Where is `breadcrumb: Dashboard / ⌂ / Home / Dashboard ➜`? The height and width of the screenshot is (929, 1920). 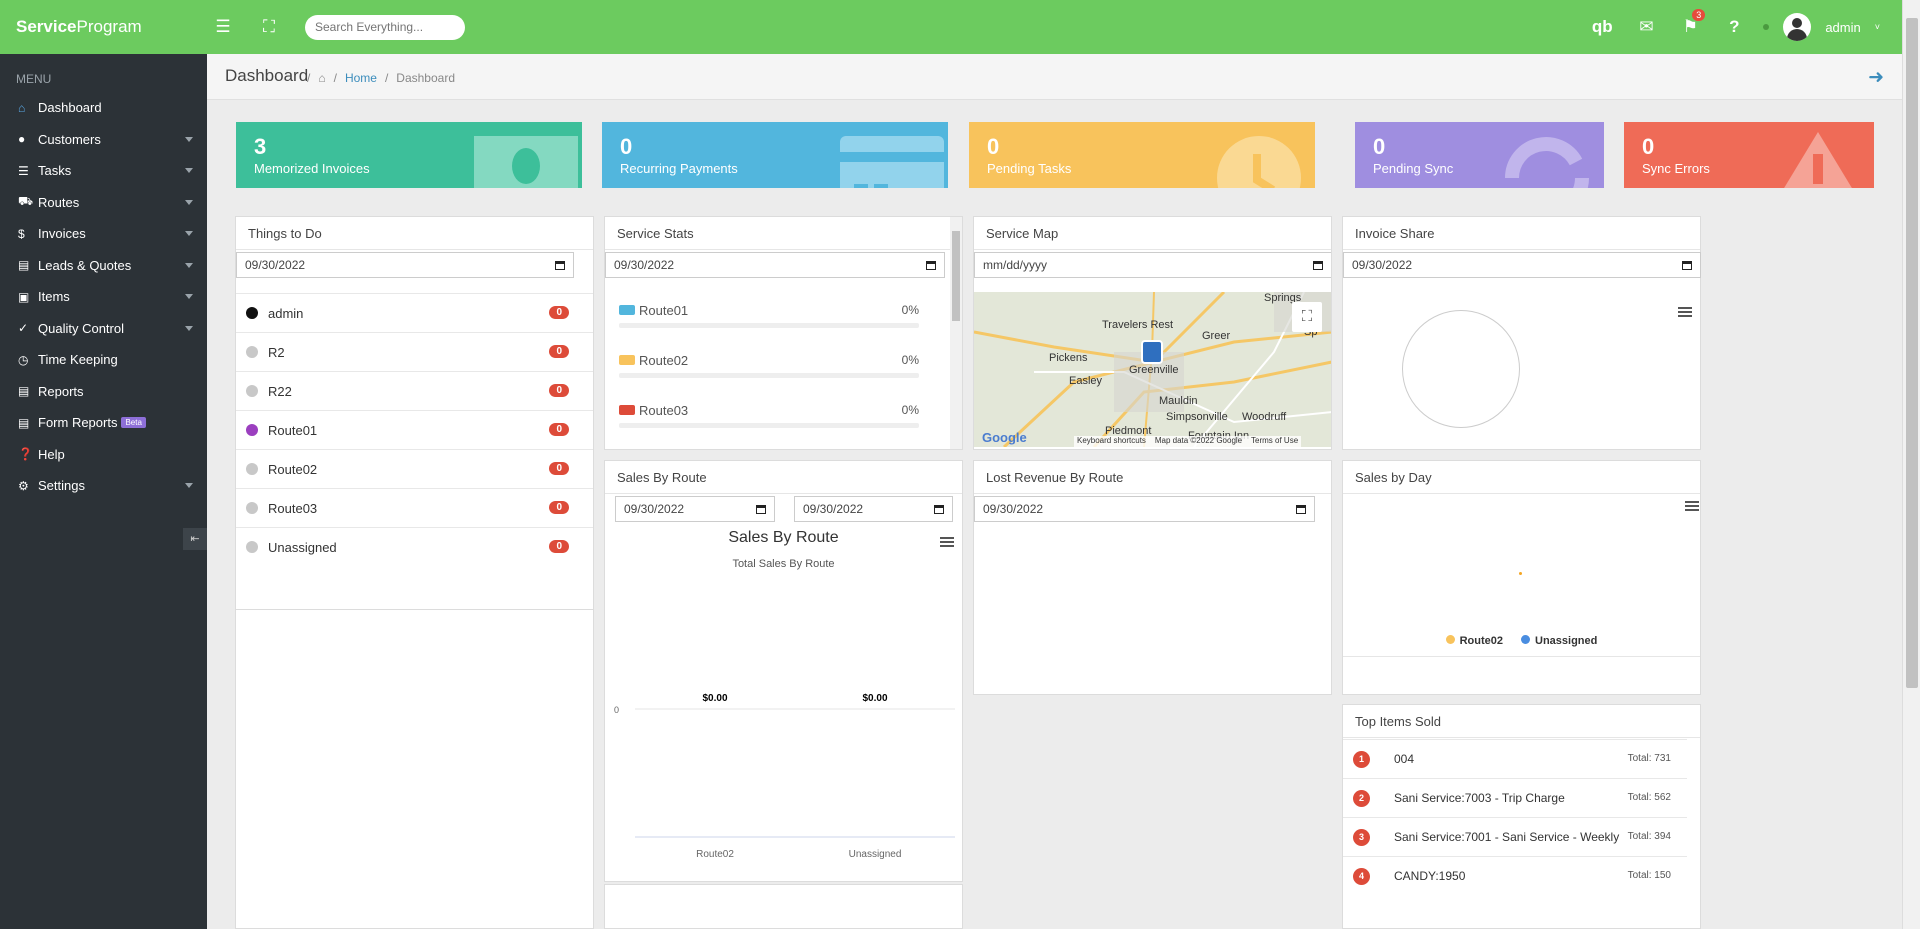 breadcrumb: Dashboard / ⌂ / Home / Dashboard ➜ is located at coordinates (1054, 77).